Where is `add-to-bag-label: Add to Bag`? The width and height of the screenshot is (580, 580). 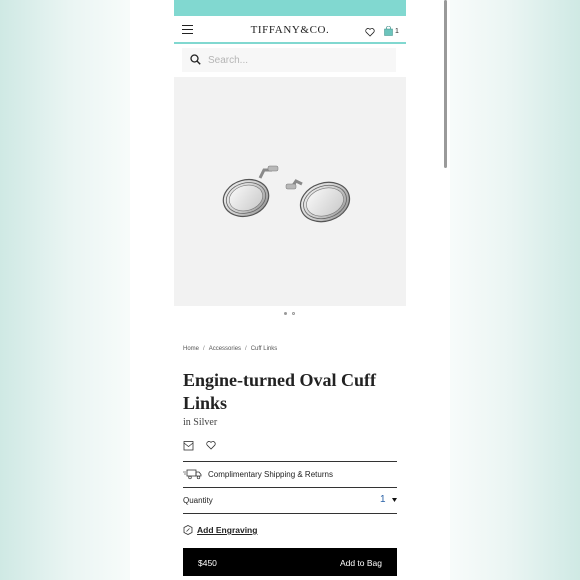 add-to-bag-label: Add to Bag is located at coordinates (360, 563).